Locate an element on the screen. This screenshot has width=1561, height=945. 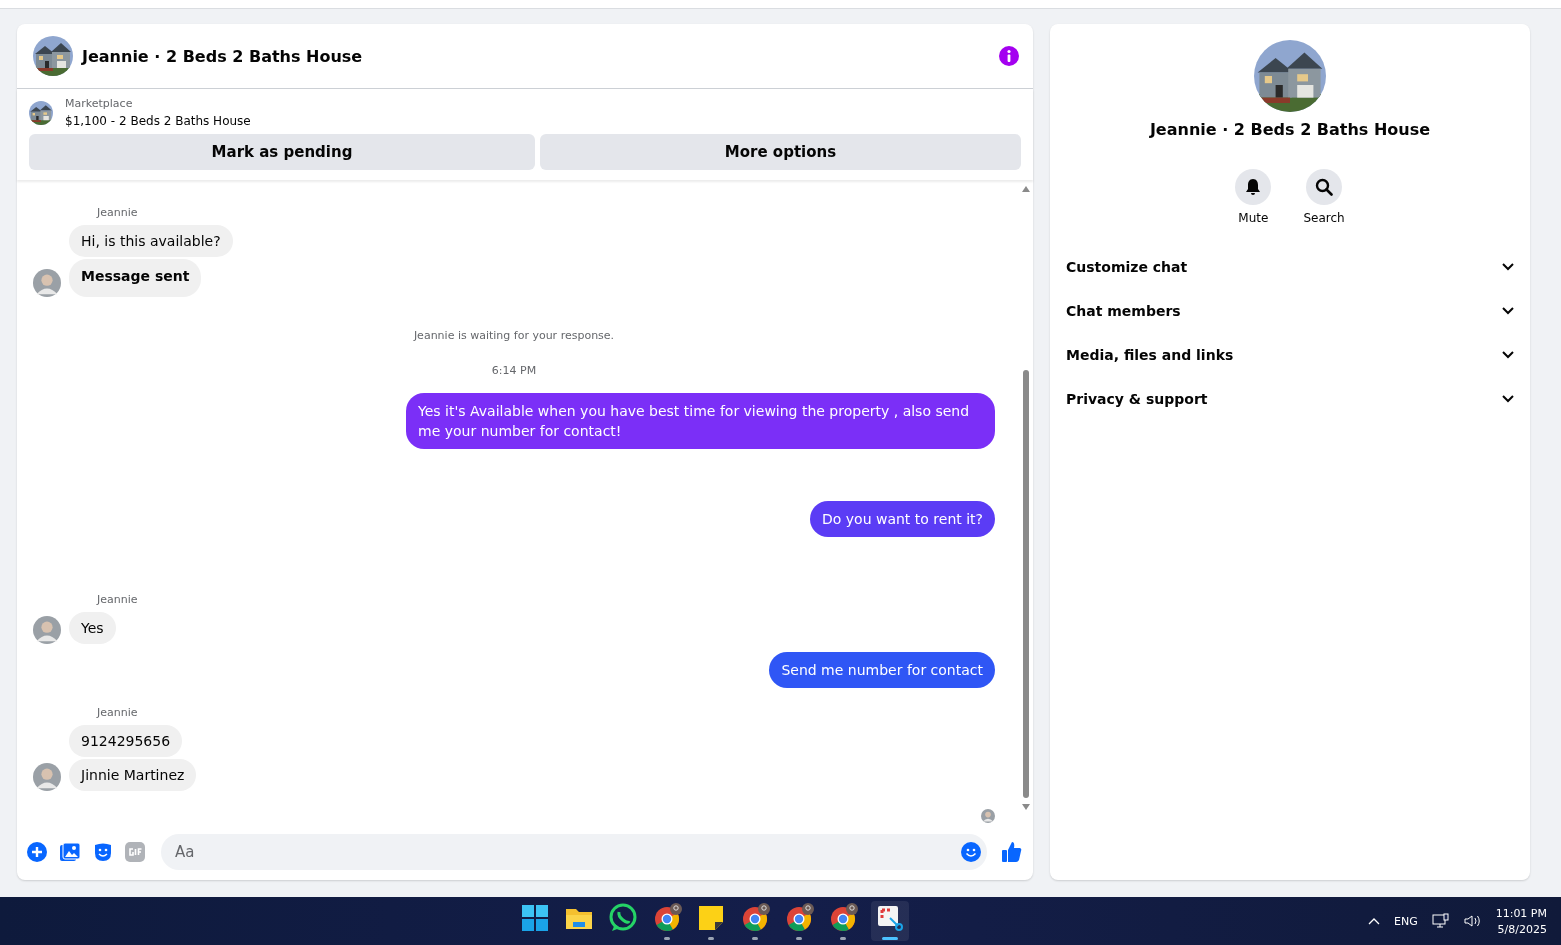
message-bubble: Yes it's Available when you have best time for viewing the property , also send me your number for contact! is located at coordinates (700, 421).